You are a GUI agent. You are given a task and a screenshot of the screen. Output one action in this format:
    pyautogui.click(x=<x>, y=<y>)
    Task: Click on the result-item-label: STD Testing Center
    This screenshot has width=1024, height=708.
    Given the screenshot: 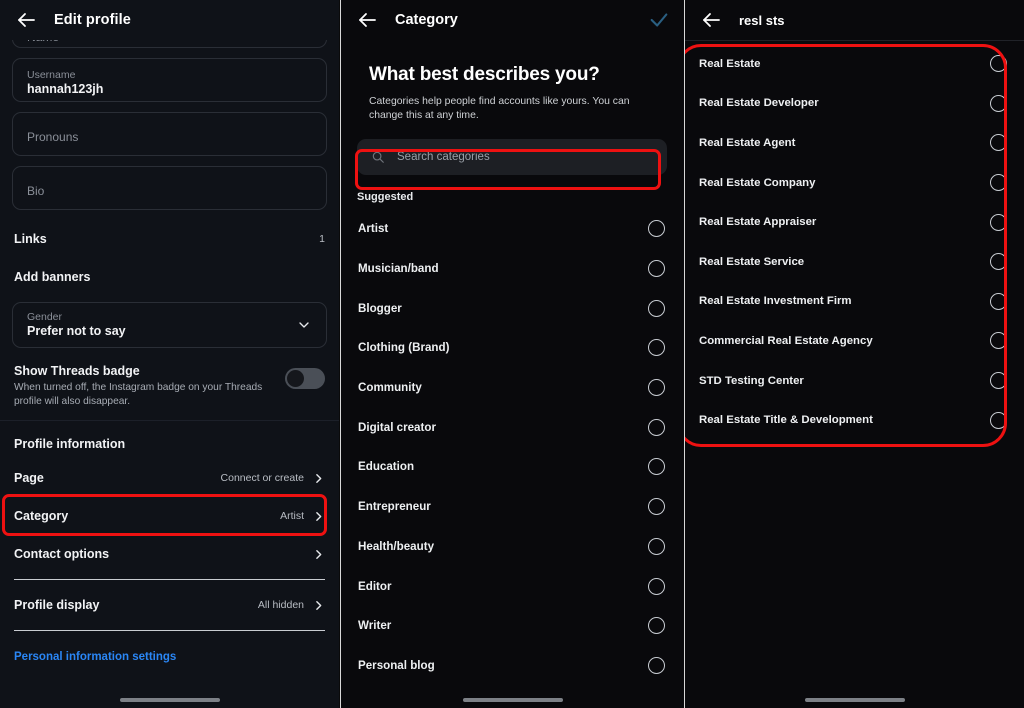 What is the action you would take?
    pyautogui.click(x=751, y=380)
    